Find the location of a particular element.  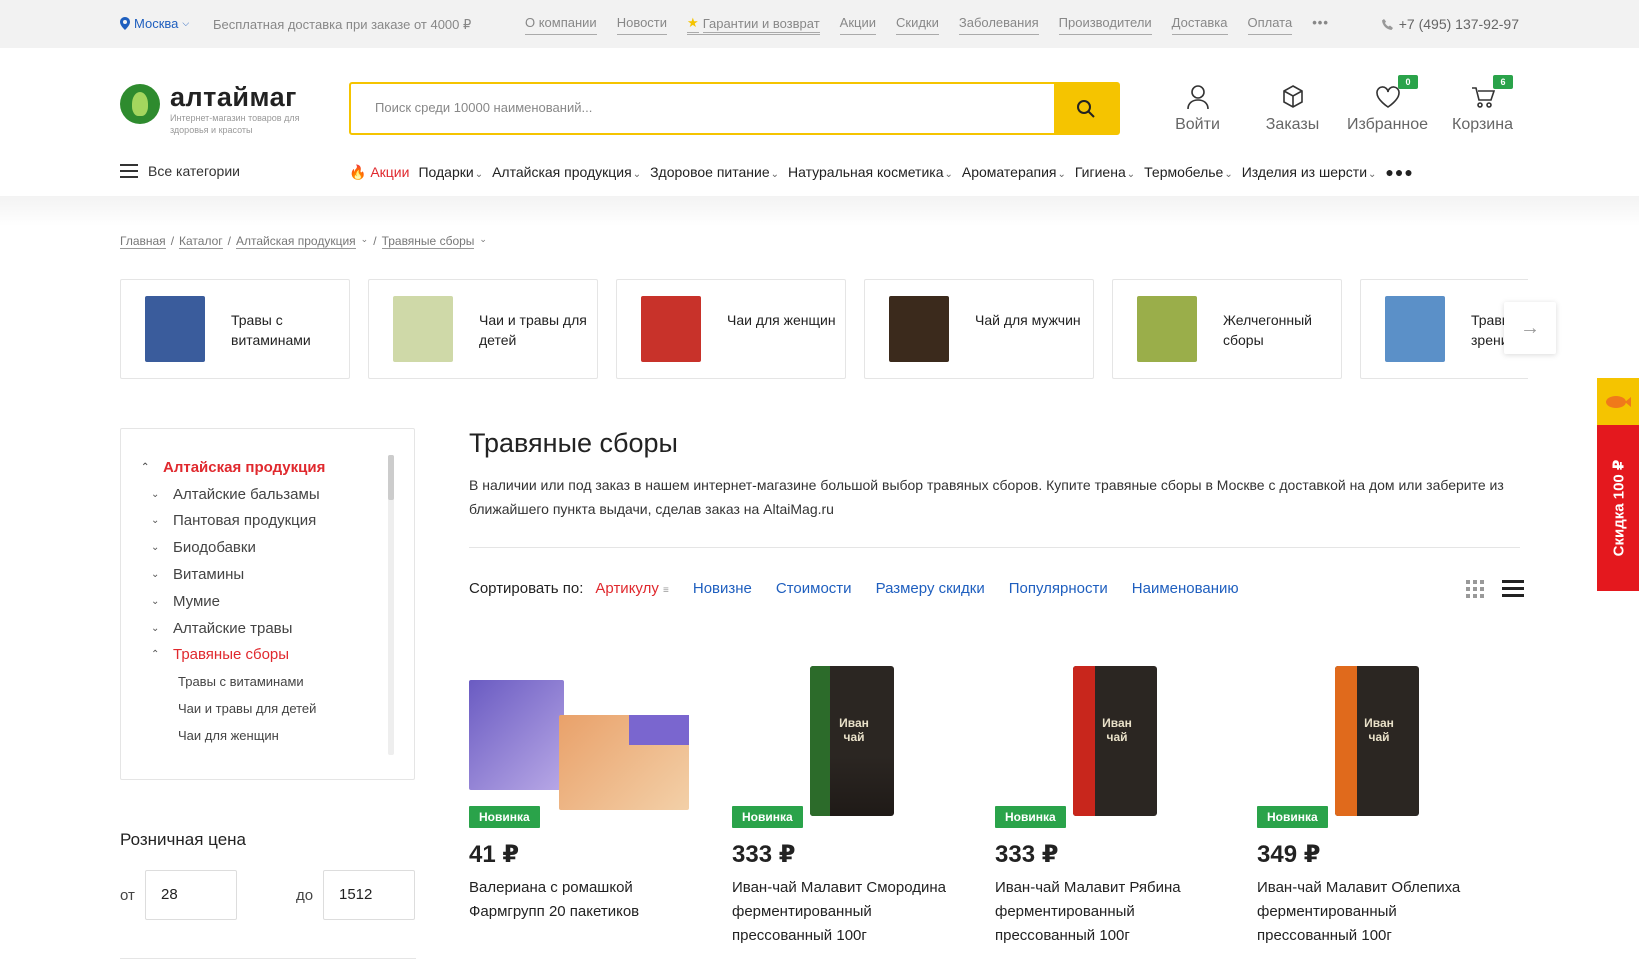

top-link-news: Новости is located at coordinates (642, 25).